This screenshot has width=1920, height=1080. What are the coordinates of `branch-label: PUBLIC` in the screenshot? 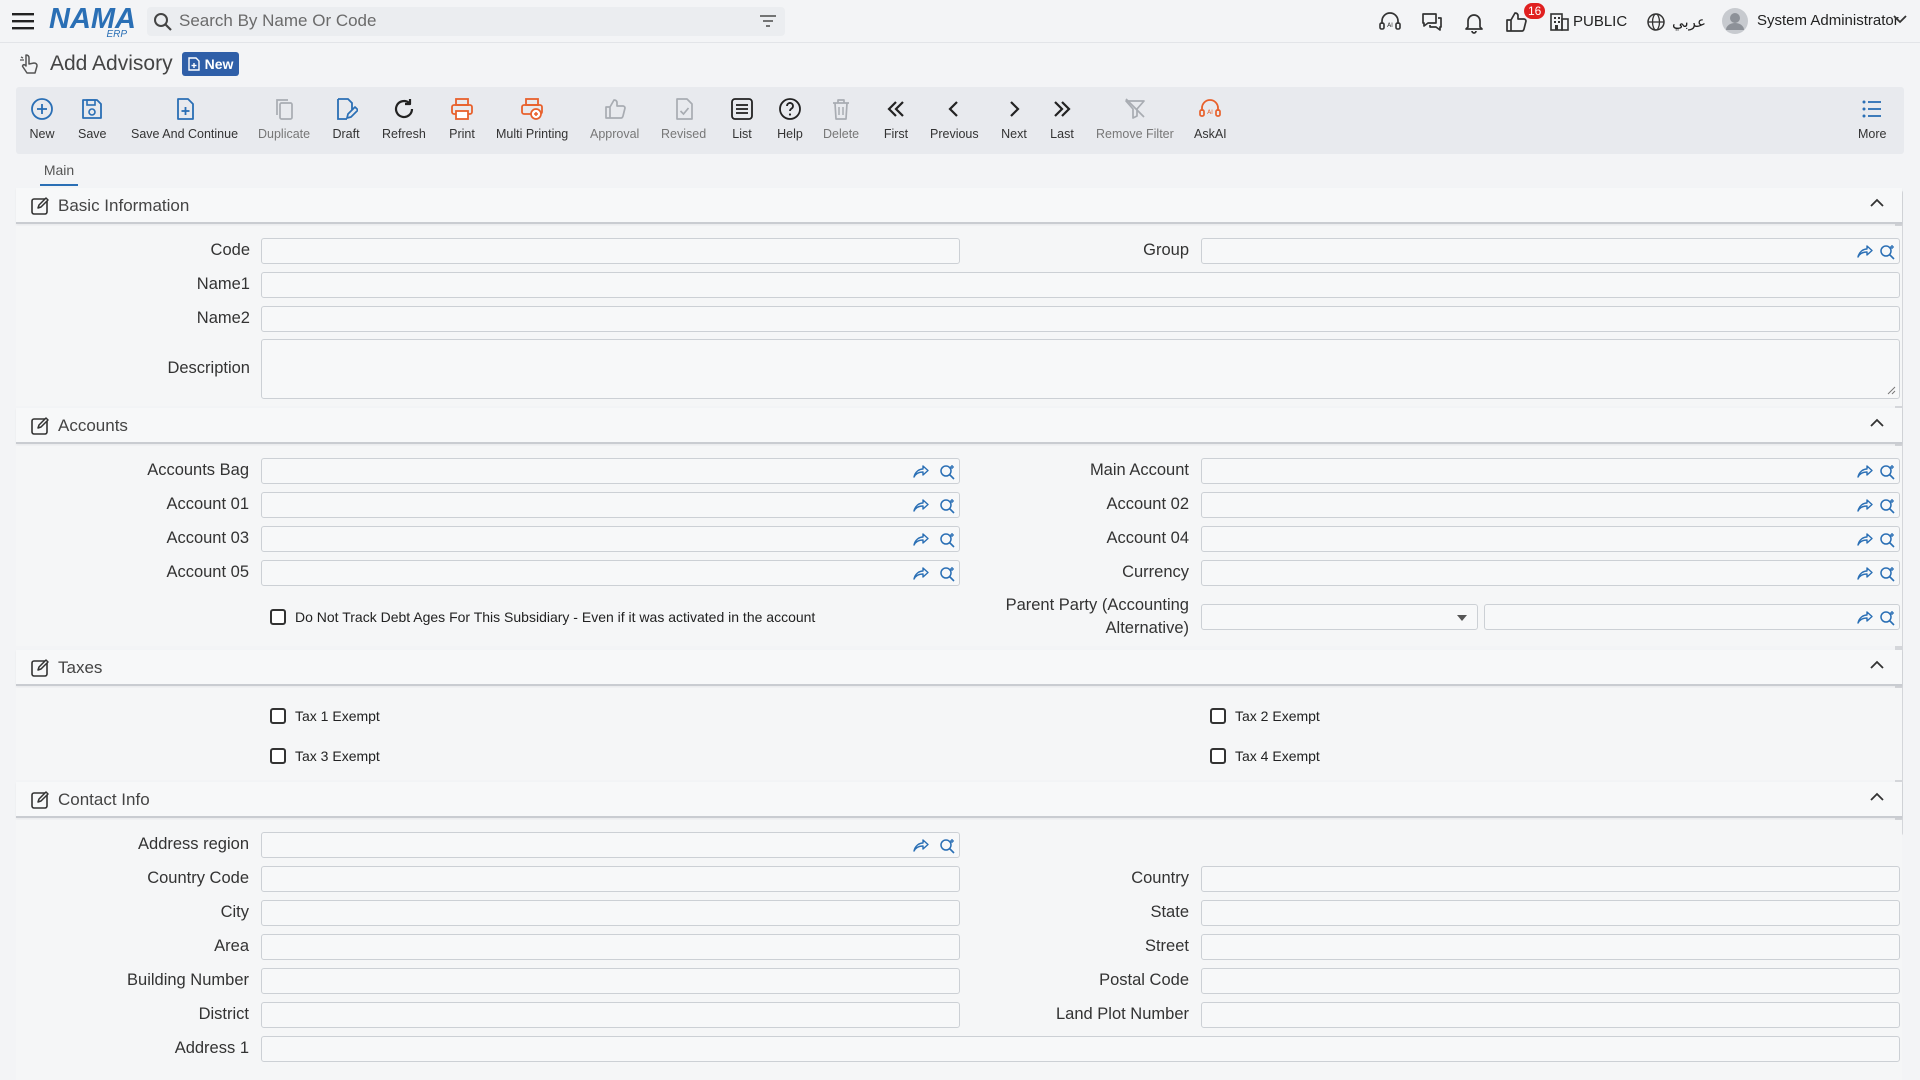 It's located at (1600, 21).